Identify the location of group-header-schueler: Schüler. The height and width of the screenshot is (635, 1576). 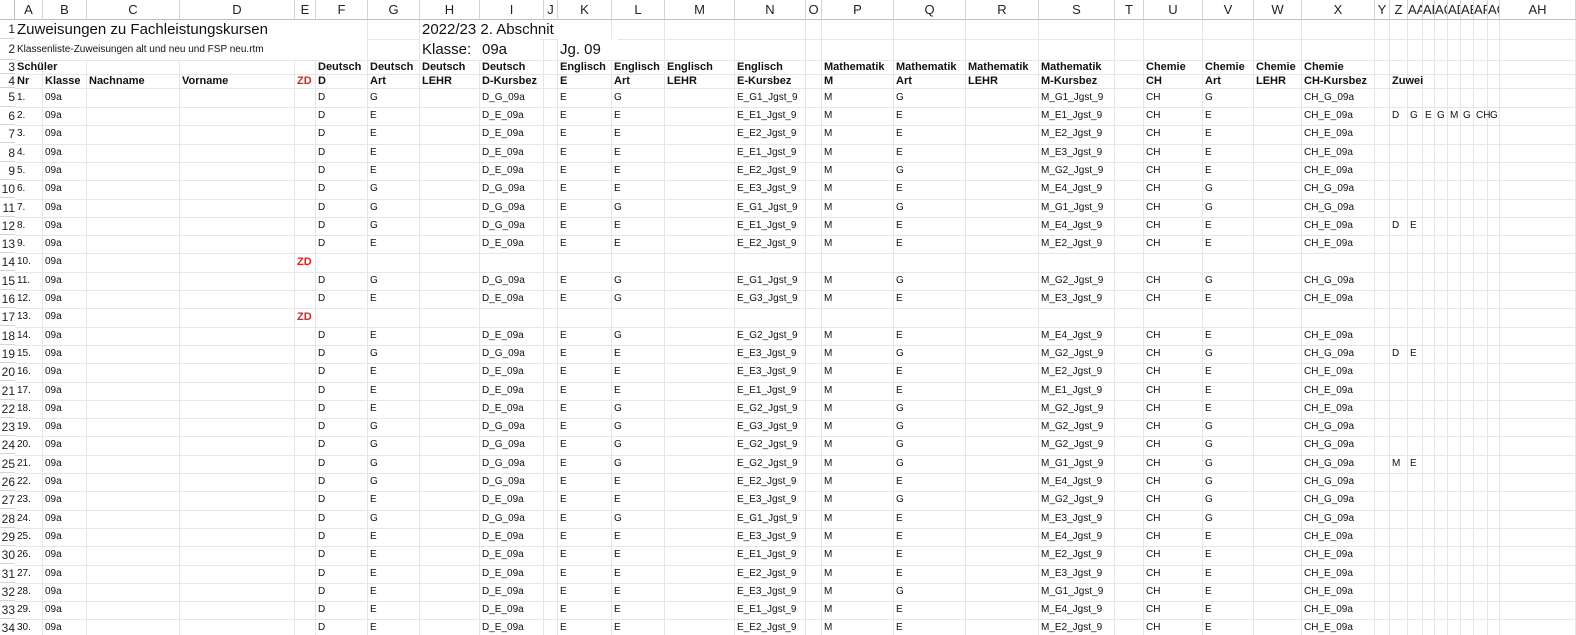
(36, 67).